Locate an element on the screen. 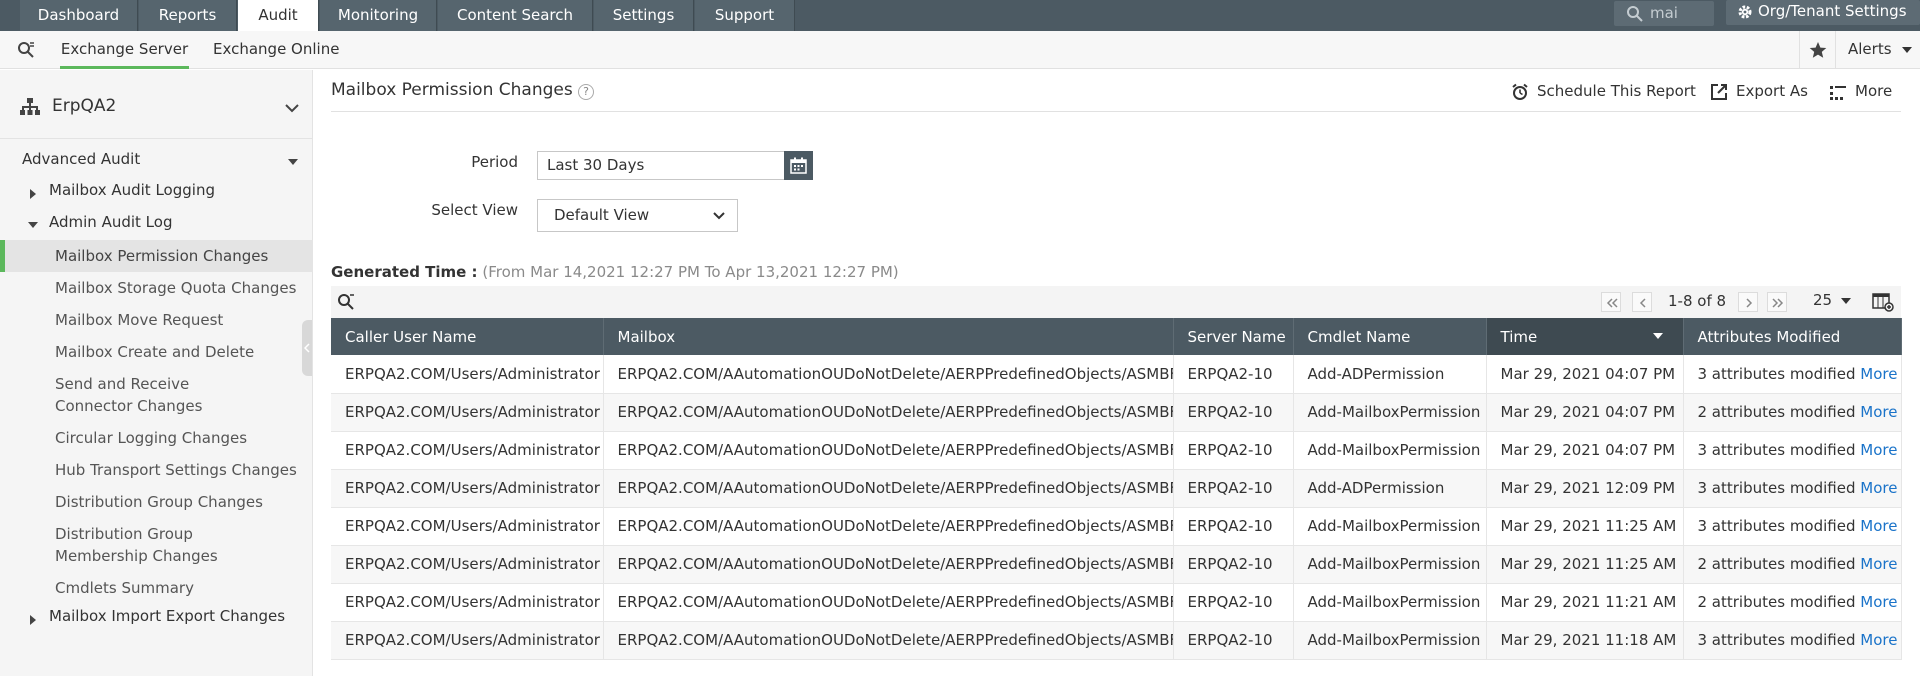 The width and height of the screenshot is (1920, 676). sidebar-group-mailbox-import-export-changes: Mailbox Import Export Changes is located at coordinates (167, 616).